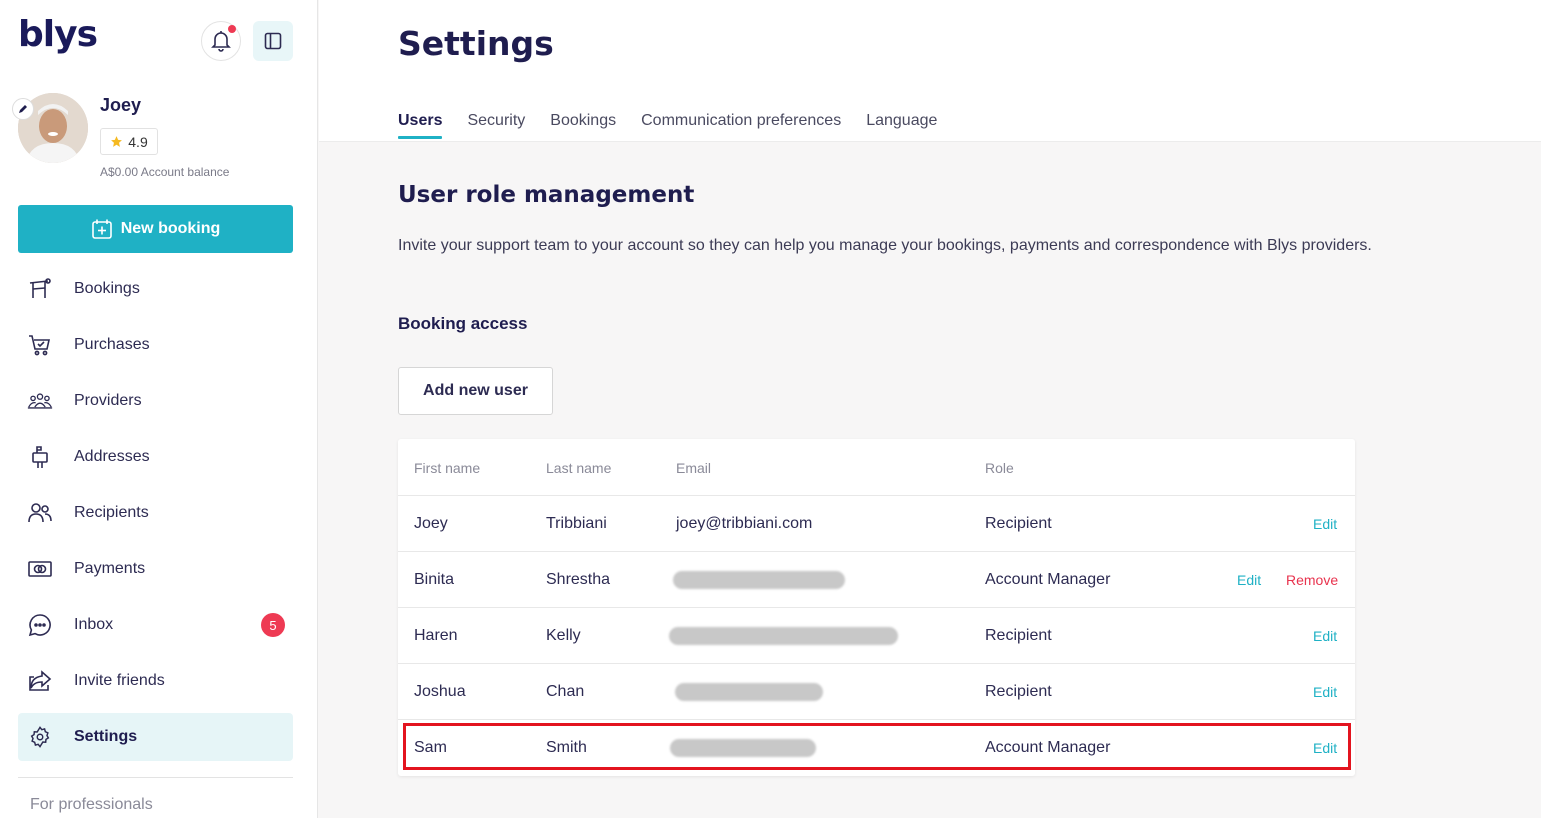  Describe the element at coordinates (420, 125) in the screenshot. I see `tab-users: Users` at that location.